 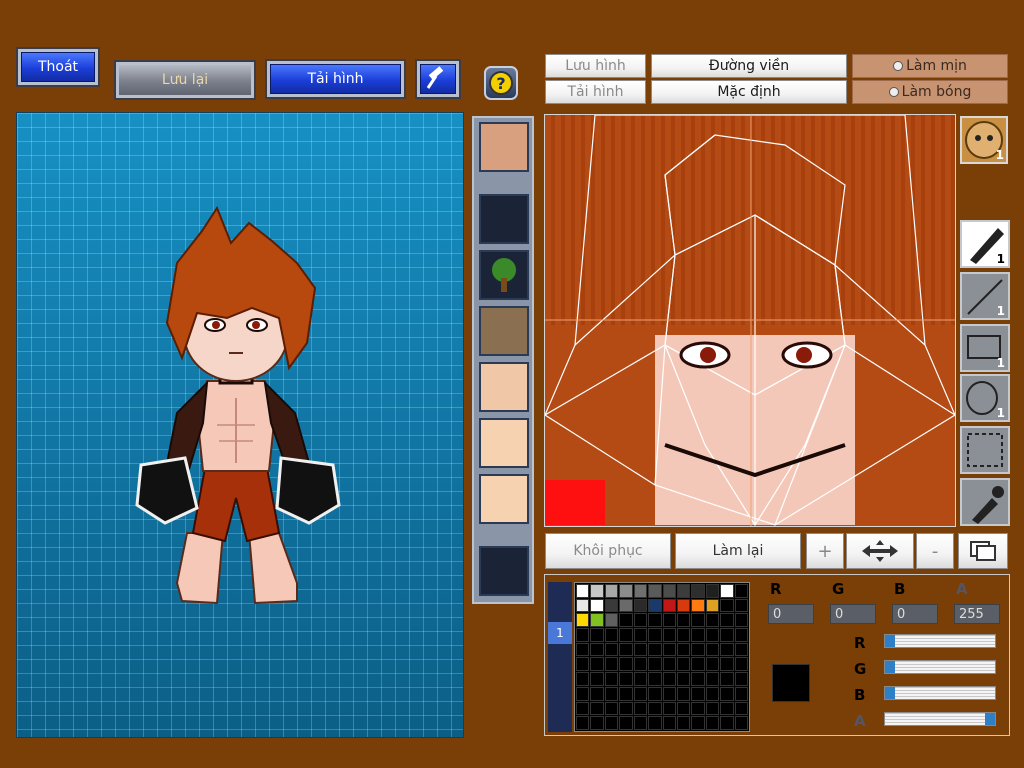 I want to click on zoom-out-button: -, so click(x=935, y=551).